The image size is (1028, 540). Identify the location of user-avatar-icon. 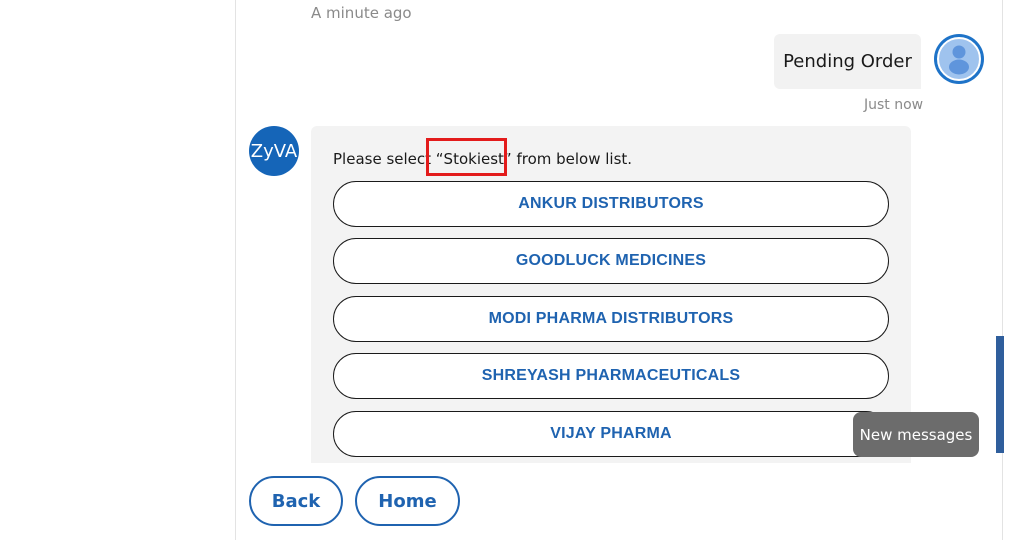
(959, 59).